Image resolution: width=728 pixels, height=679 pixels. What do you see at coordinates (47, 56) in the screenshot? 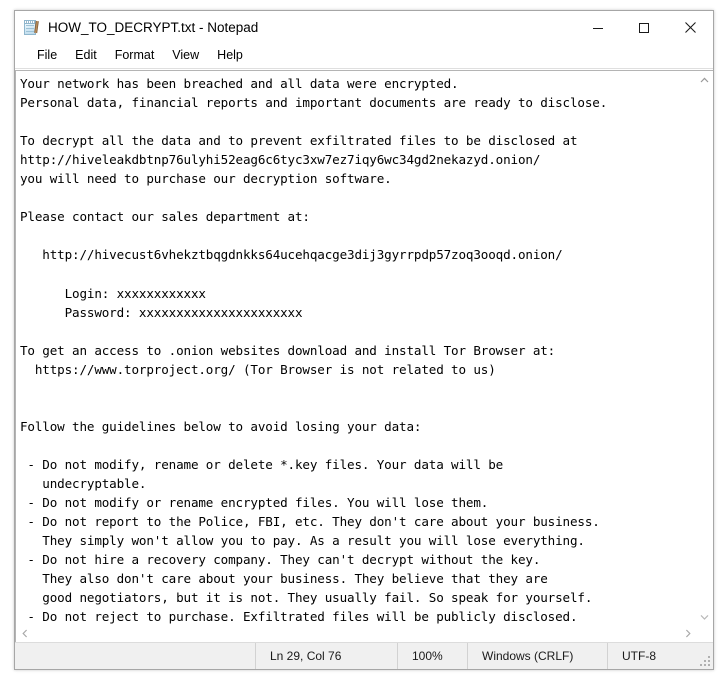
I see `menu-item-file: File` at bounding box center [47, 56].